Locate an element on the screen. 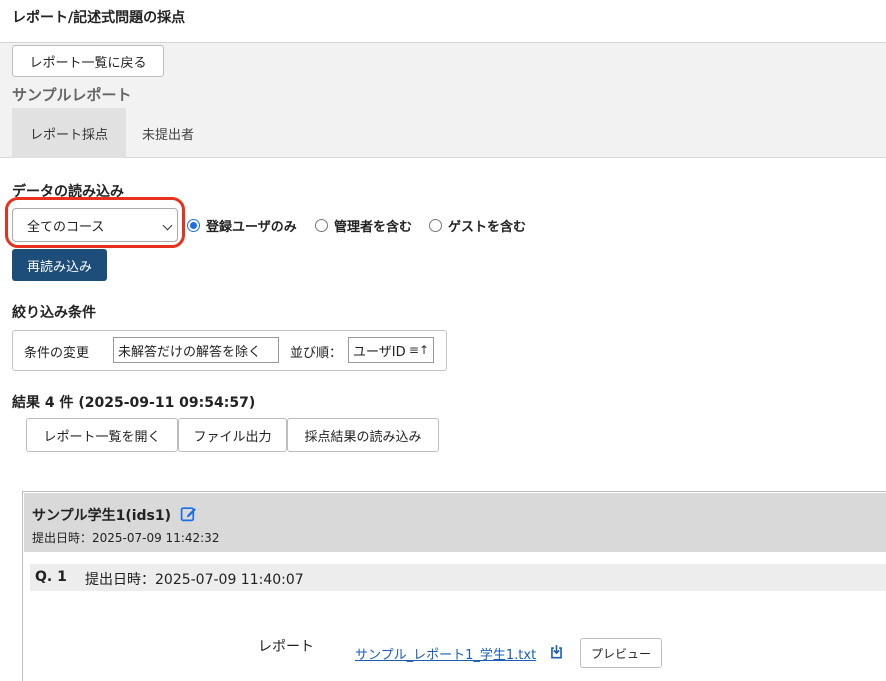 This screenshot has width=886, height=681. sort-ascending-icon: ≡↑ is located at coordinates (419, 350).